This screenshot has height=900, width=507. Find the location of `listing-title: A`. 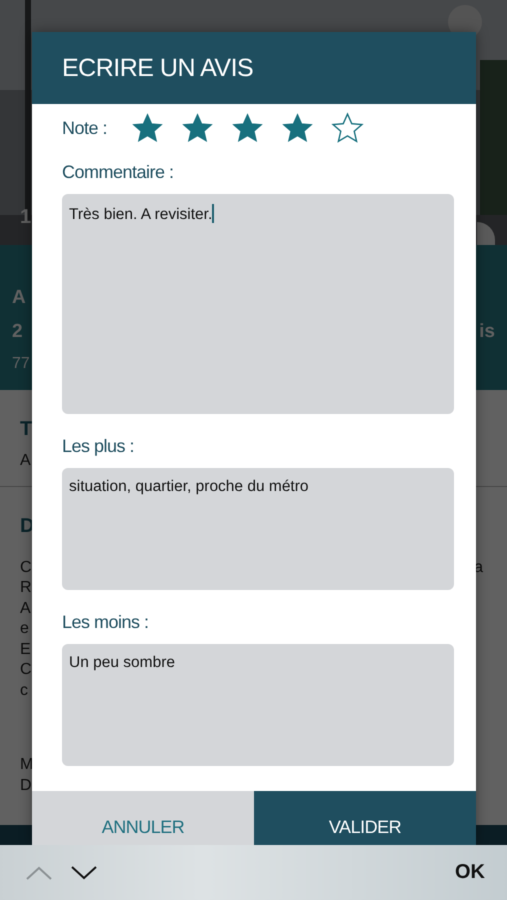

listing-title: A is located at coordinates (19, 298).